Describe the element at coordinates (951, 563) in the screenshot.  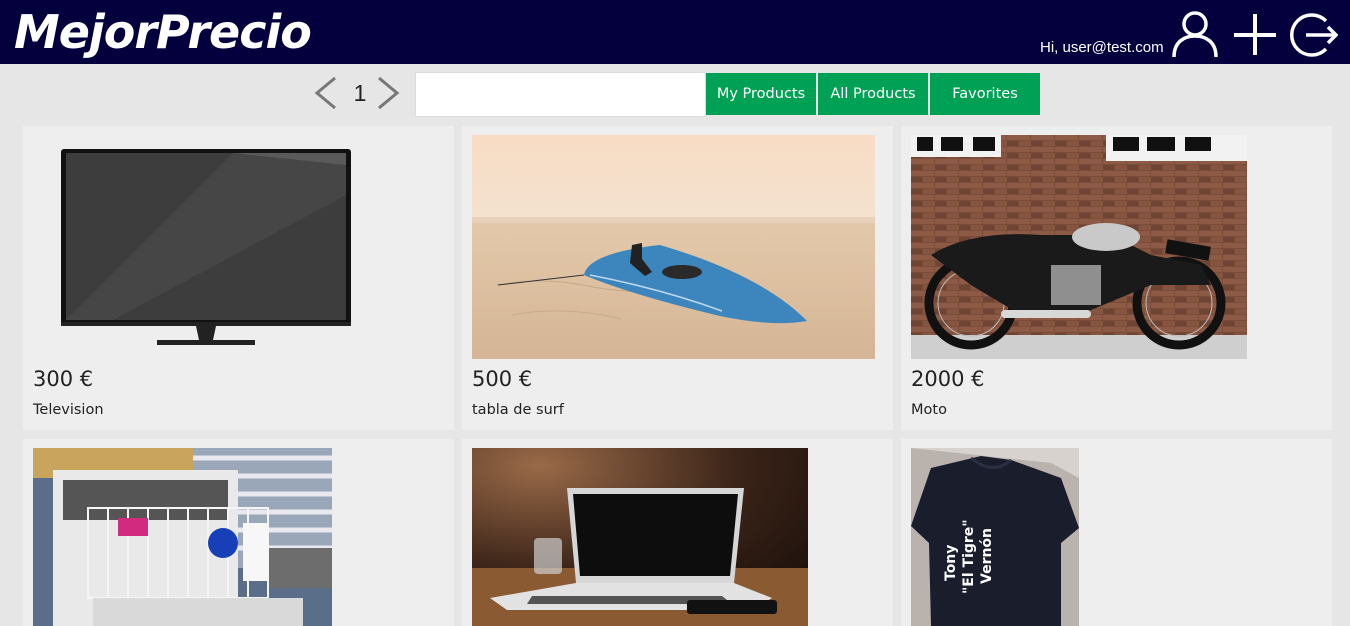
I see `t-shirt-text-line-1: Tony` at that location.